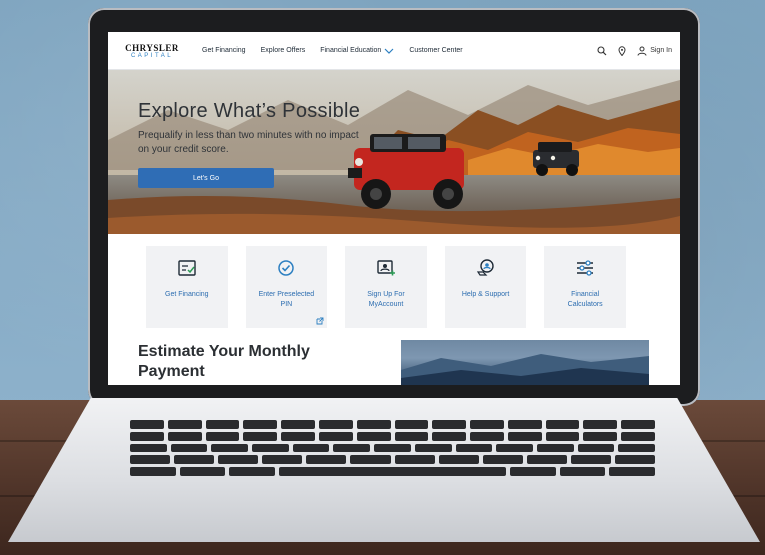 This screenshot has width=765, height=555. I want to click on nav-link-customer-center: Customer Center, so click(435, 50).